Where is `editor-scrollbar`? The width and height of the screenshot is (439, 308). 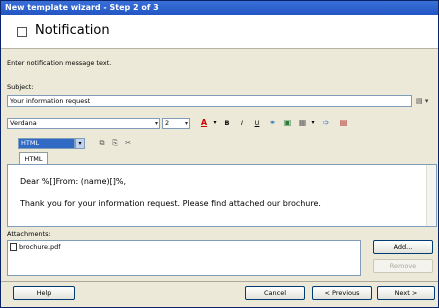 editor-scrollbar is located at coordinates (431, 195).